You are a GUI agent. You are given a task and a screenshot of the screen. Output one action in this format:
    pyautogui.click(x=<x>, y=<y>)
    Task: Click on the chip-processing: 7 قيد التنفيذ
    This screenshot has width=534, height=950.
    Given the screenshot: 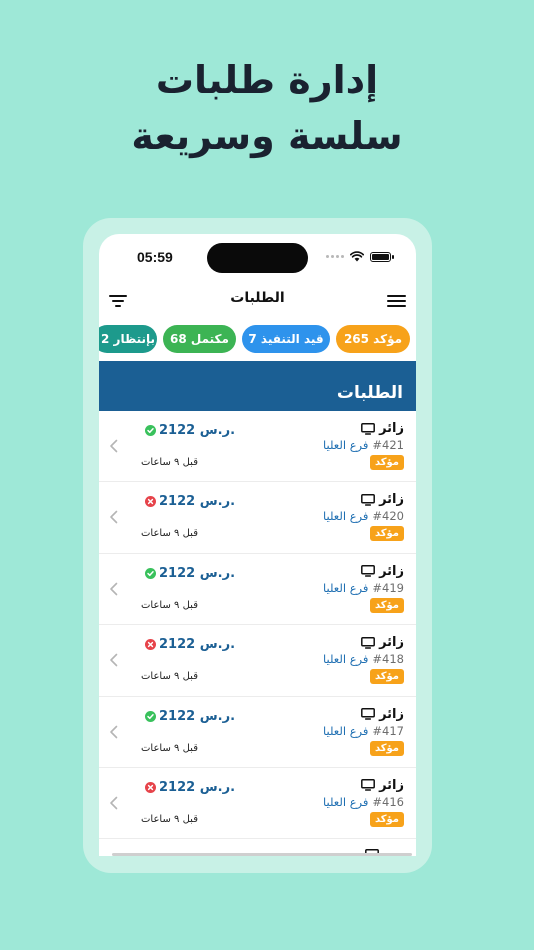 What is the action you would take?
    pyautogui.click(x=286, y=339)
    